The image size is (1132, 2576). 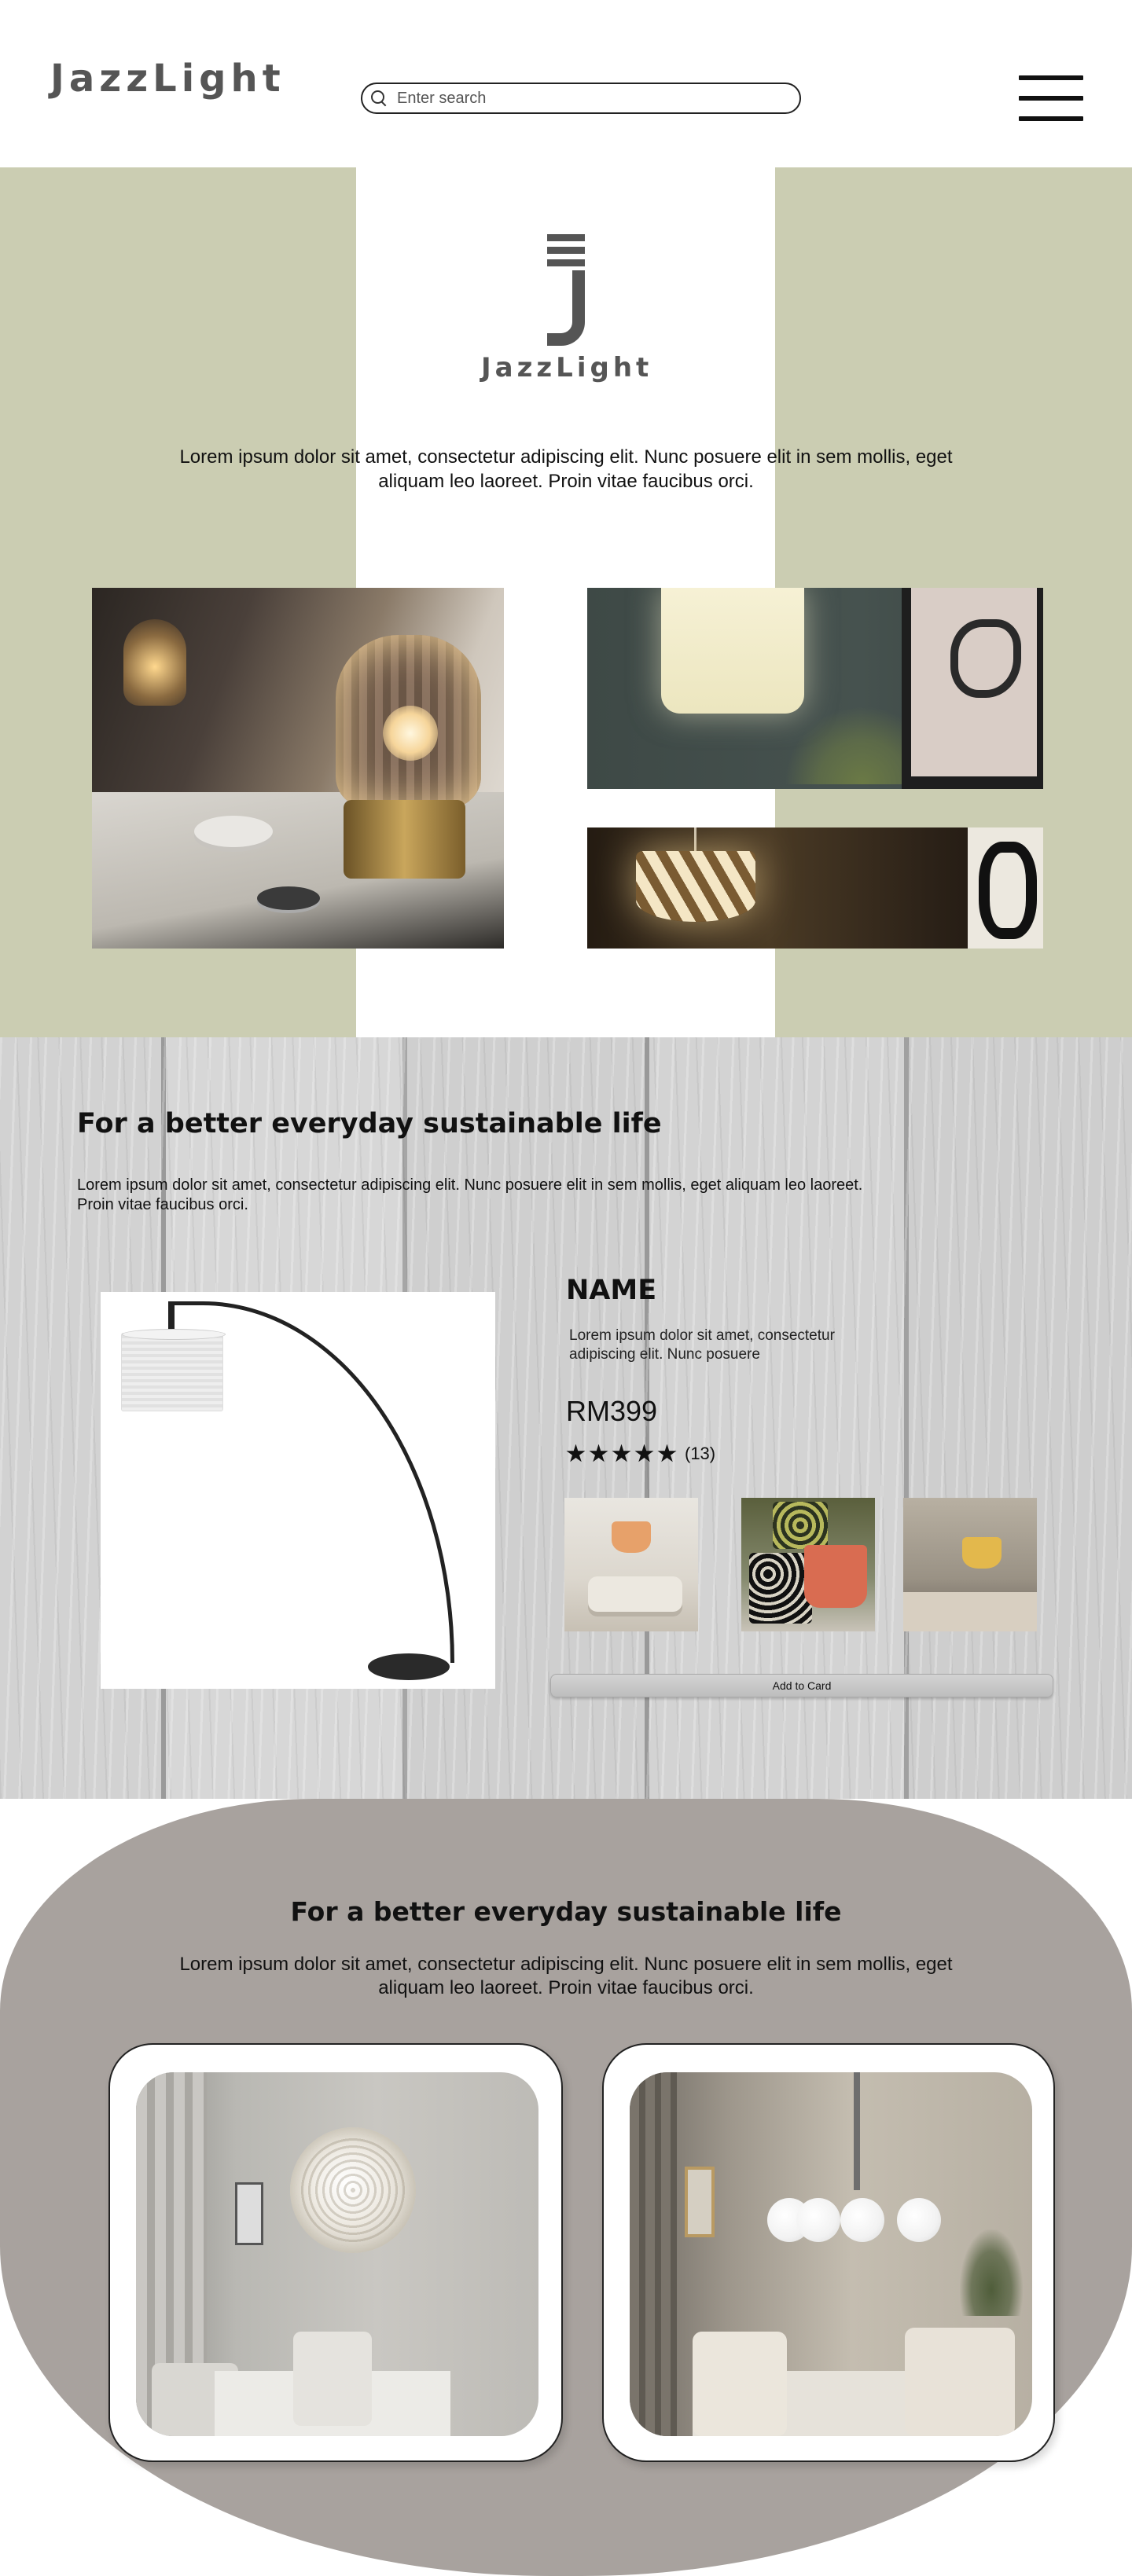 I want to click on search-icon, so click(x=379, y=98).